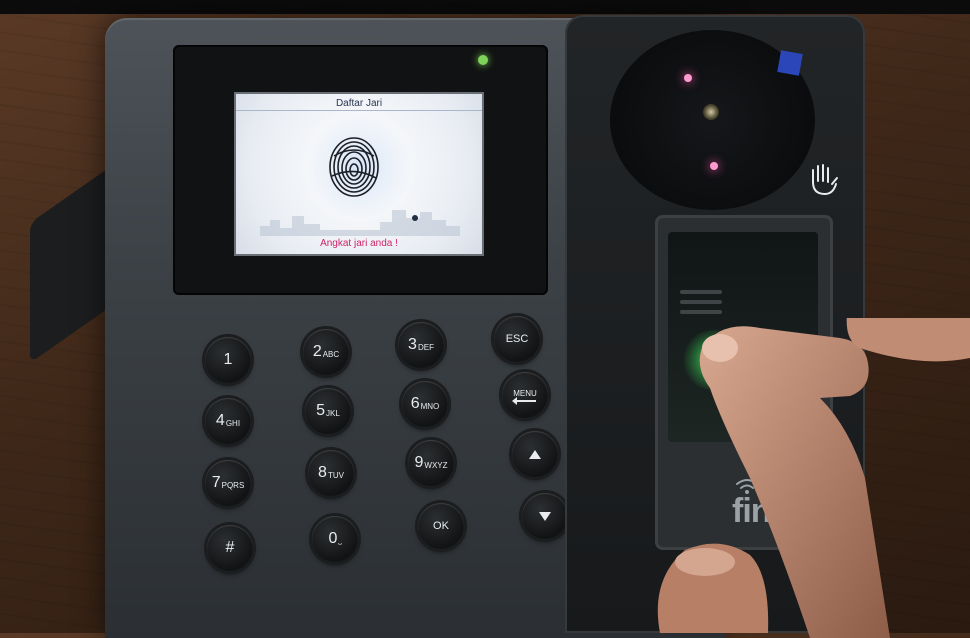 The height and width of the screenshot is (638, 970). Describe the element at coordinates (359, 243) in the screenshot. I see `lcd-status-message: Angkat jari anda !` at that location.